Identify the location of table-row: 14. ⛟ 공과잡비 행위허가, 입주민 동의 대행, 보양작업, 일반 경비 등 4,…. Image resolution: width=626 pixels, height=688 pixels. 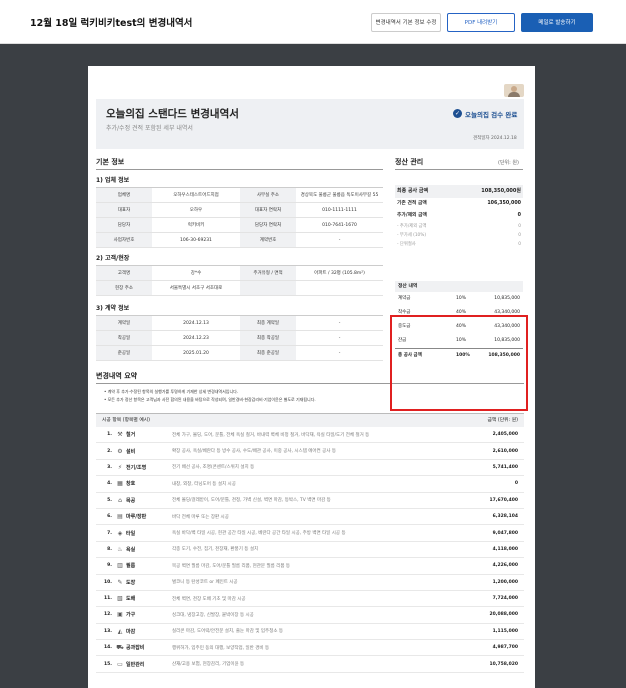
(310, 648).